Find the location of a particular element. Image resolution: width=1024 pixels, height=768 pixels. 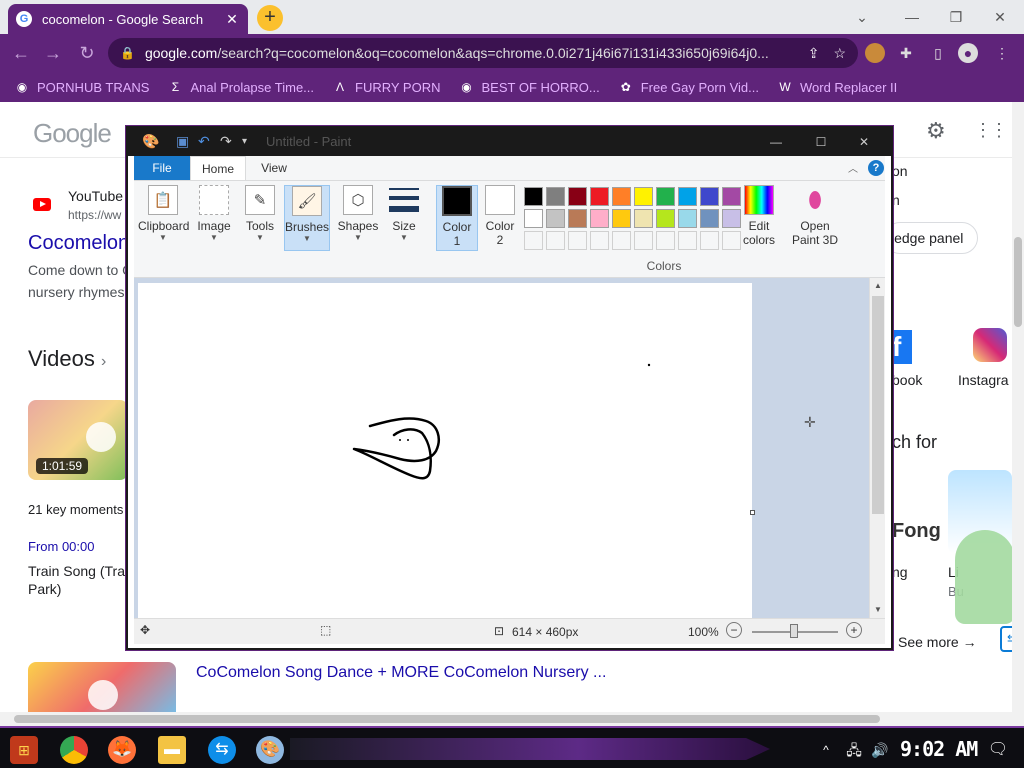

volume-icon: 🔊 is located at coordinates (880, 750).